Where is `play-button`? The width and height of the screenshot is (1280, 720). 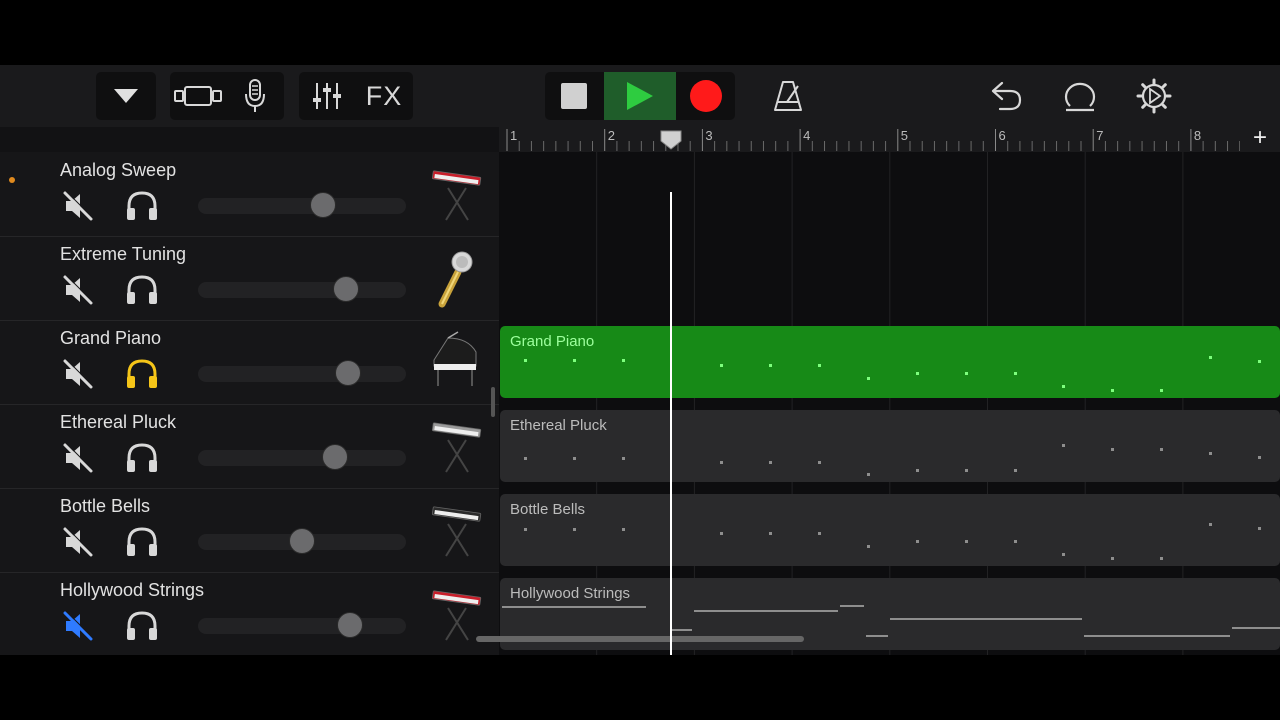
play-button is located at coordinates (640, 96).